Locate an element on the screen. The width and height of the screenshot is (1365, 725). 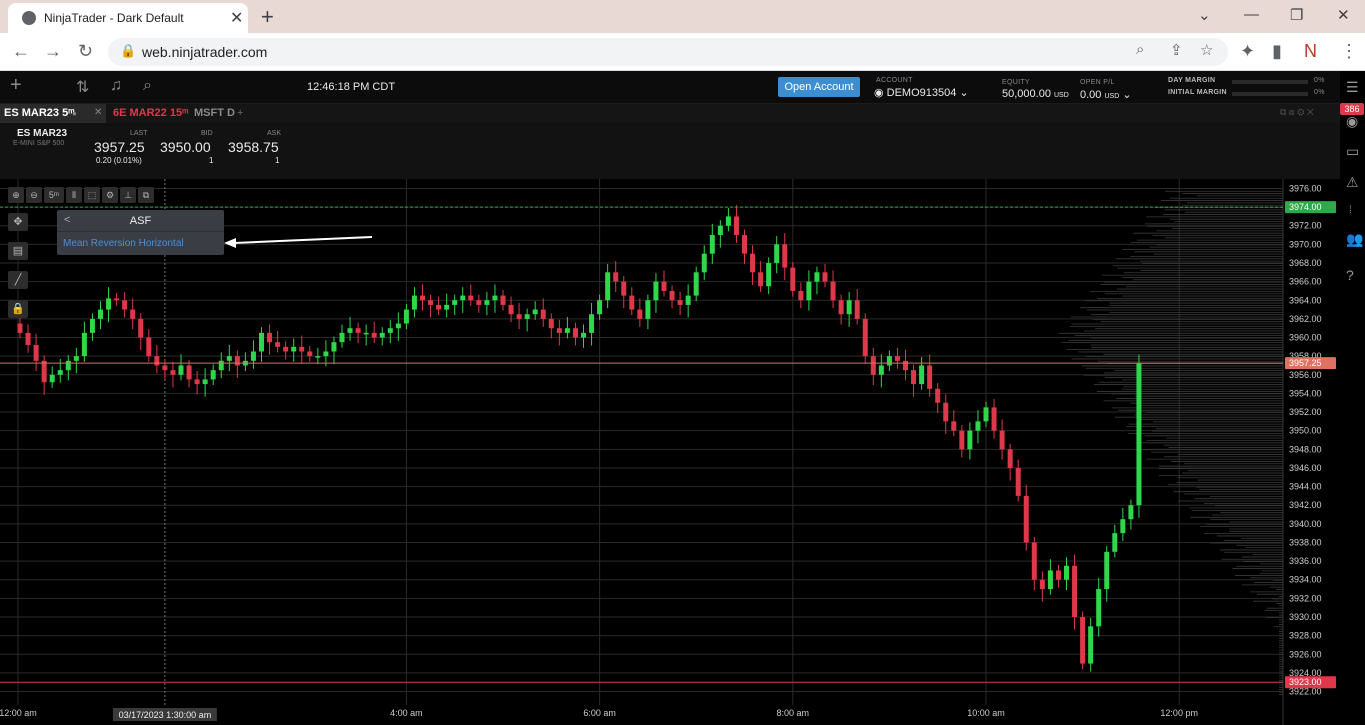
template-icon: ⧉ is located at coordinates (146, 195).